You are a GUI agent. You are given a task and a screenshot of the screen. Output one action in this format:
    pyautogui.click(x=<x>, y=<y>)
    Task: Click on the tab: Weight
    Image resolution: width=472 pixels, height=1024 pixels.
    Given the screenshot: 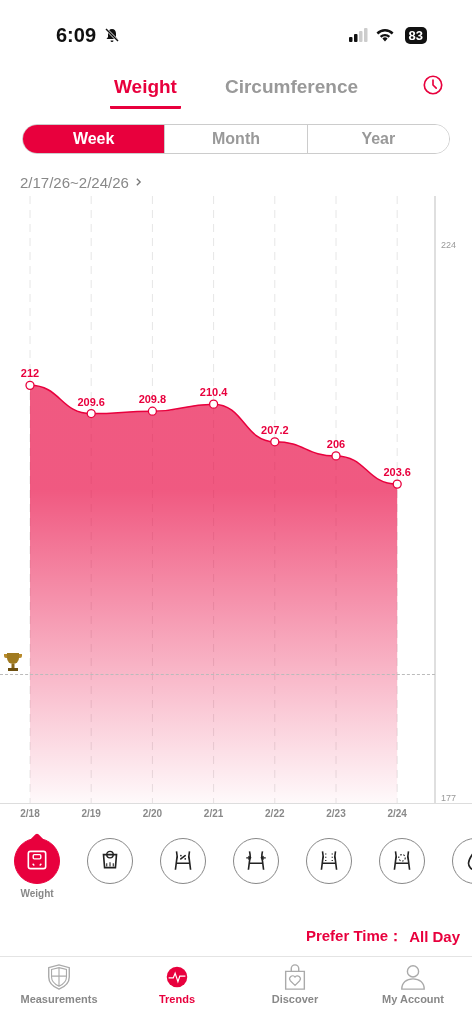 What is the action you would take?
    pyautogui.click(x=145, y=89)
    